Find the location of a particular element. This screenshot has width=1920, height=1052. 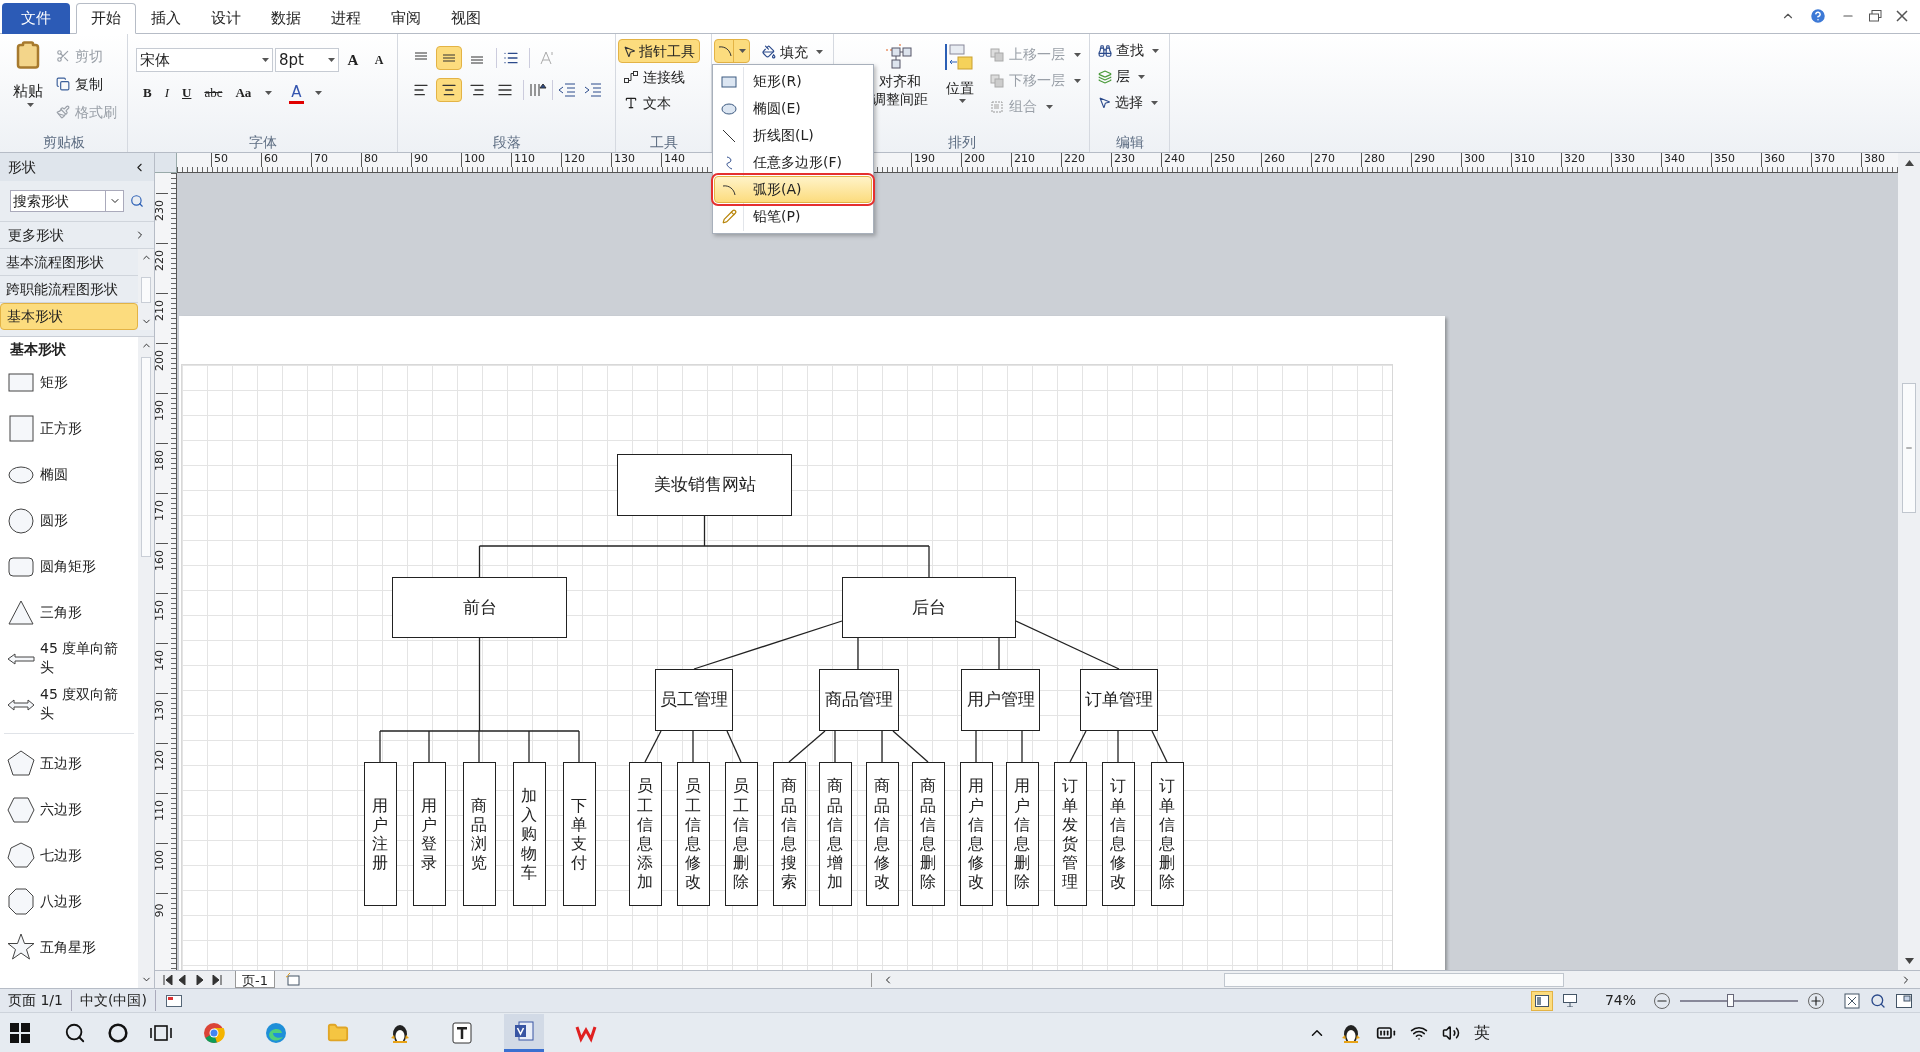

vertical-scrollbar is located at coordinates (1909, 571).